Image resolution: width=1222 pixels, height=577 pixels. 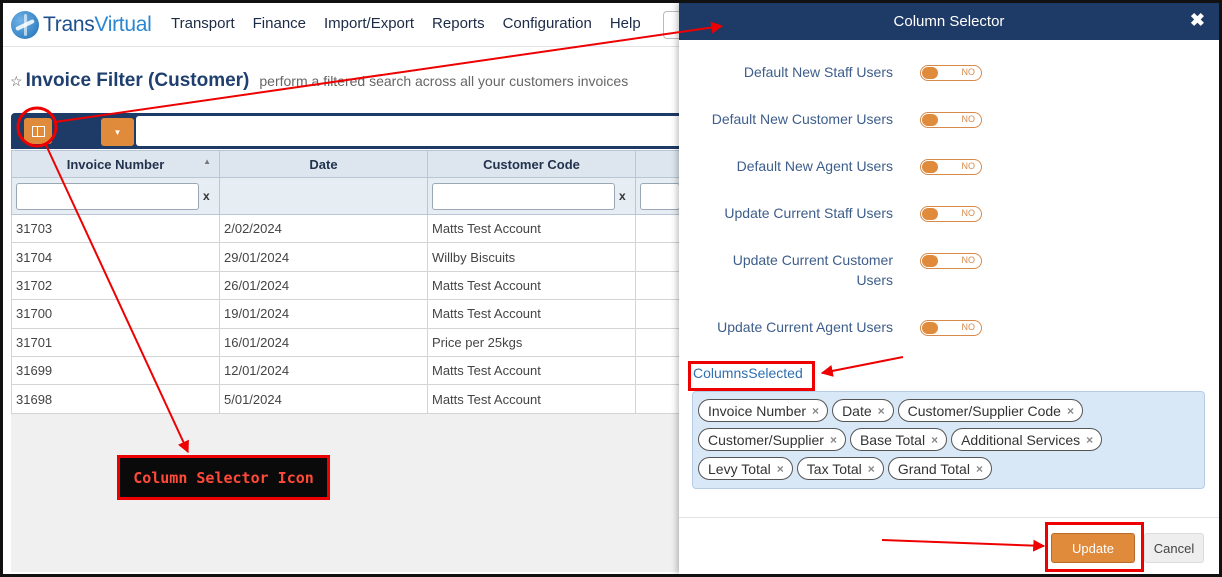 I want to click on filter-cell: x, so click(x=531, y=196).